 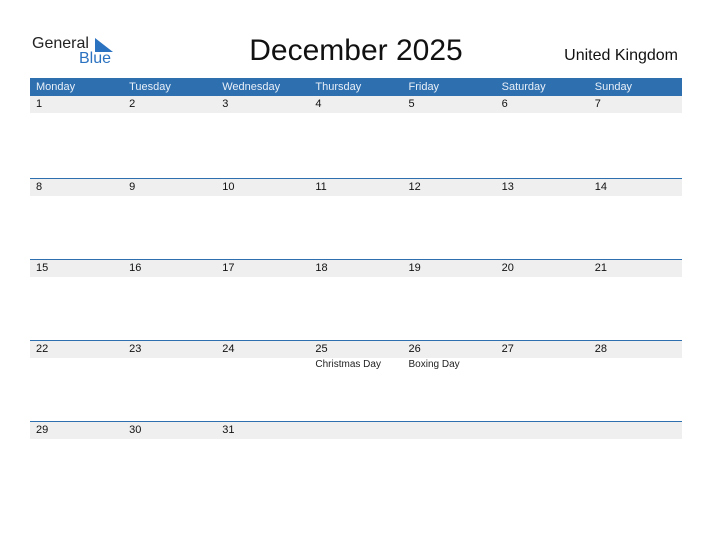 What do you see at coordinates (150, 87) in the screenshot?
I see `weekday-tuesday: Tuesday` at bounding box center [150, 87].